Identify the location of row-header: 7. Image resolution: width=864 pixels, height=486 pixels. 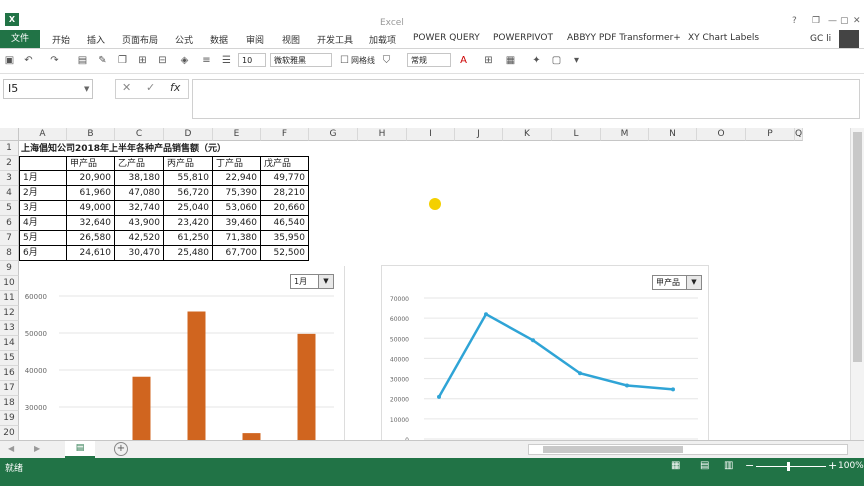
(9, 238).